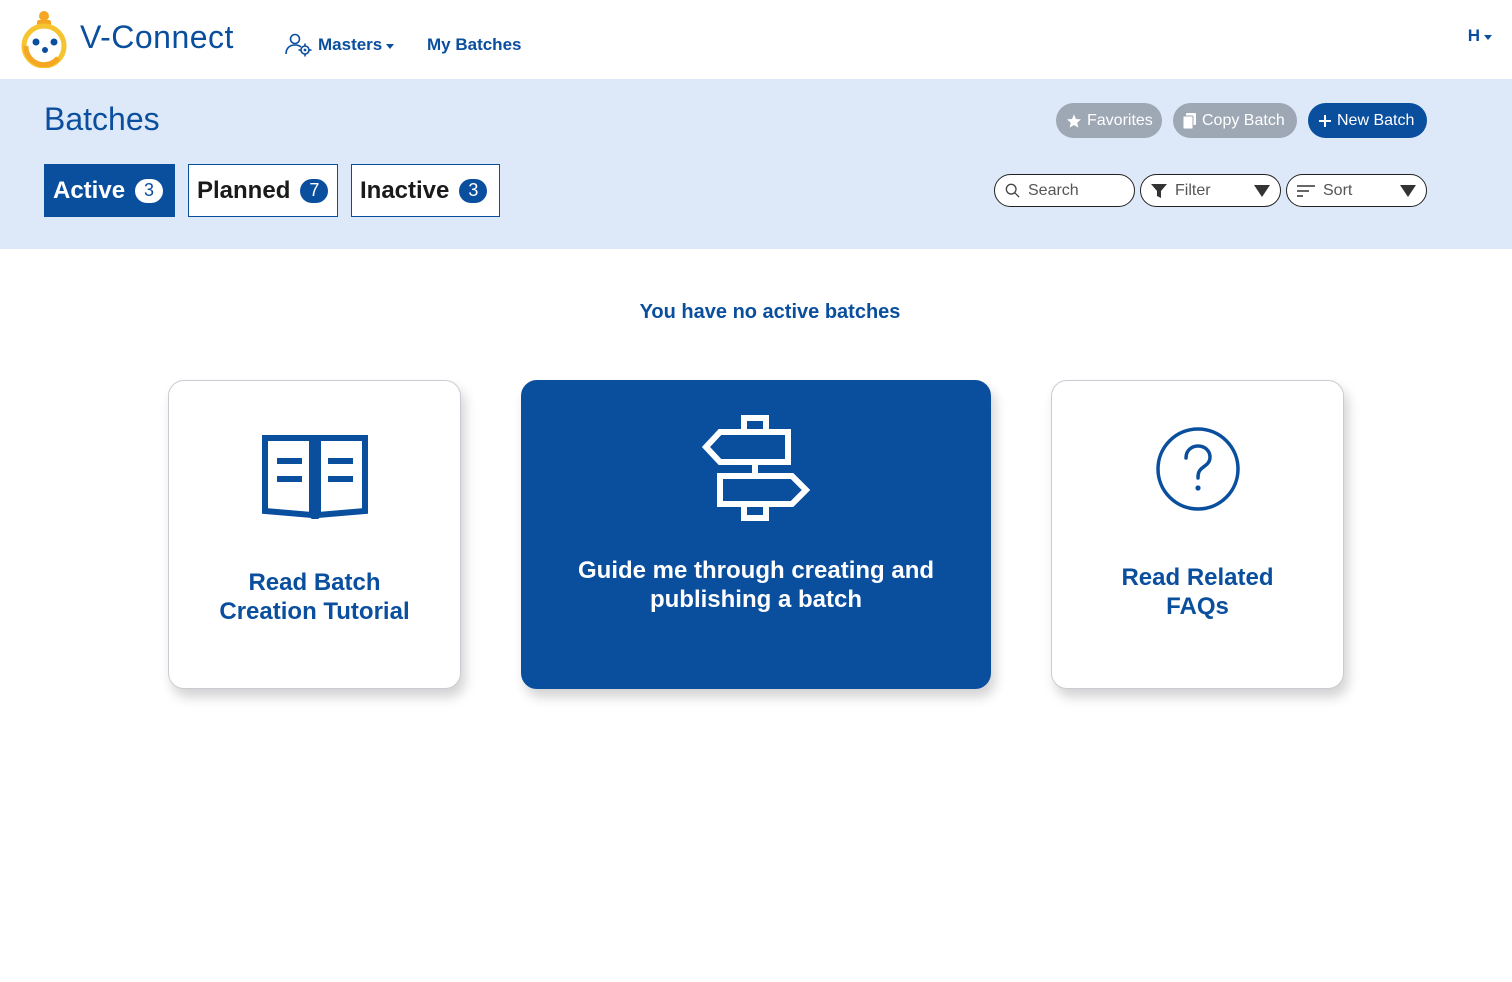 This screenshot has height=982, width=1512. What do you see at coordinates (1473, 35) in the screenshot?
I see `user-initial: H` at bounding box center [1473, 35].